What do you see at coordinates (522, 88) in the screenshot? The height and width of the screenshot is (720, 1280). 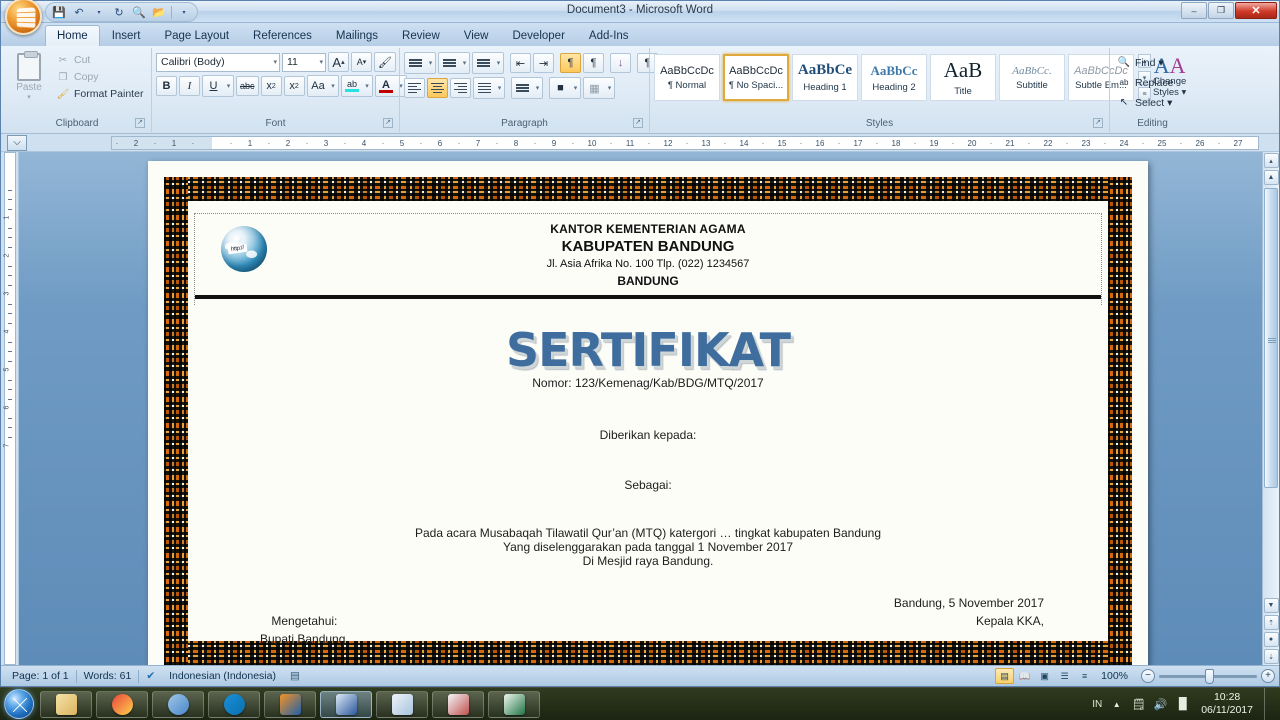 I see `line-spacing-icon` at bounding box center [522, 88].